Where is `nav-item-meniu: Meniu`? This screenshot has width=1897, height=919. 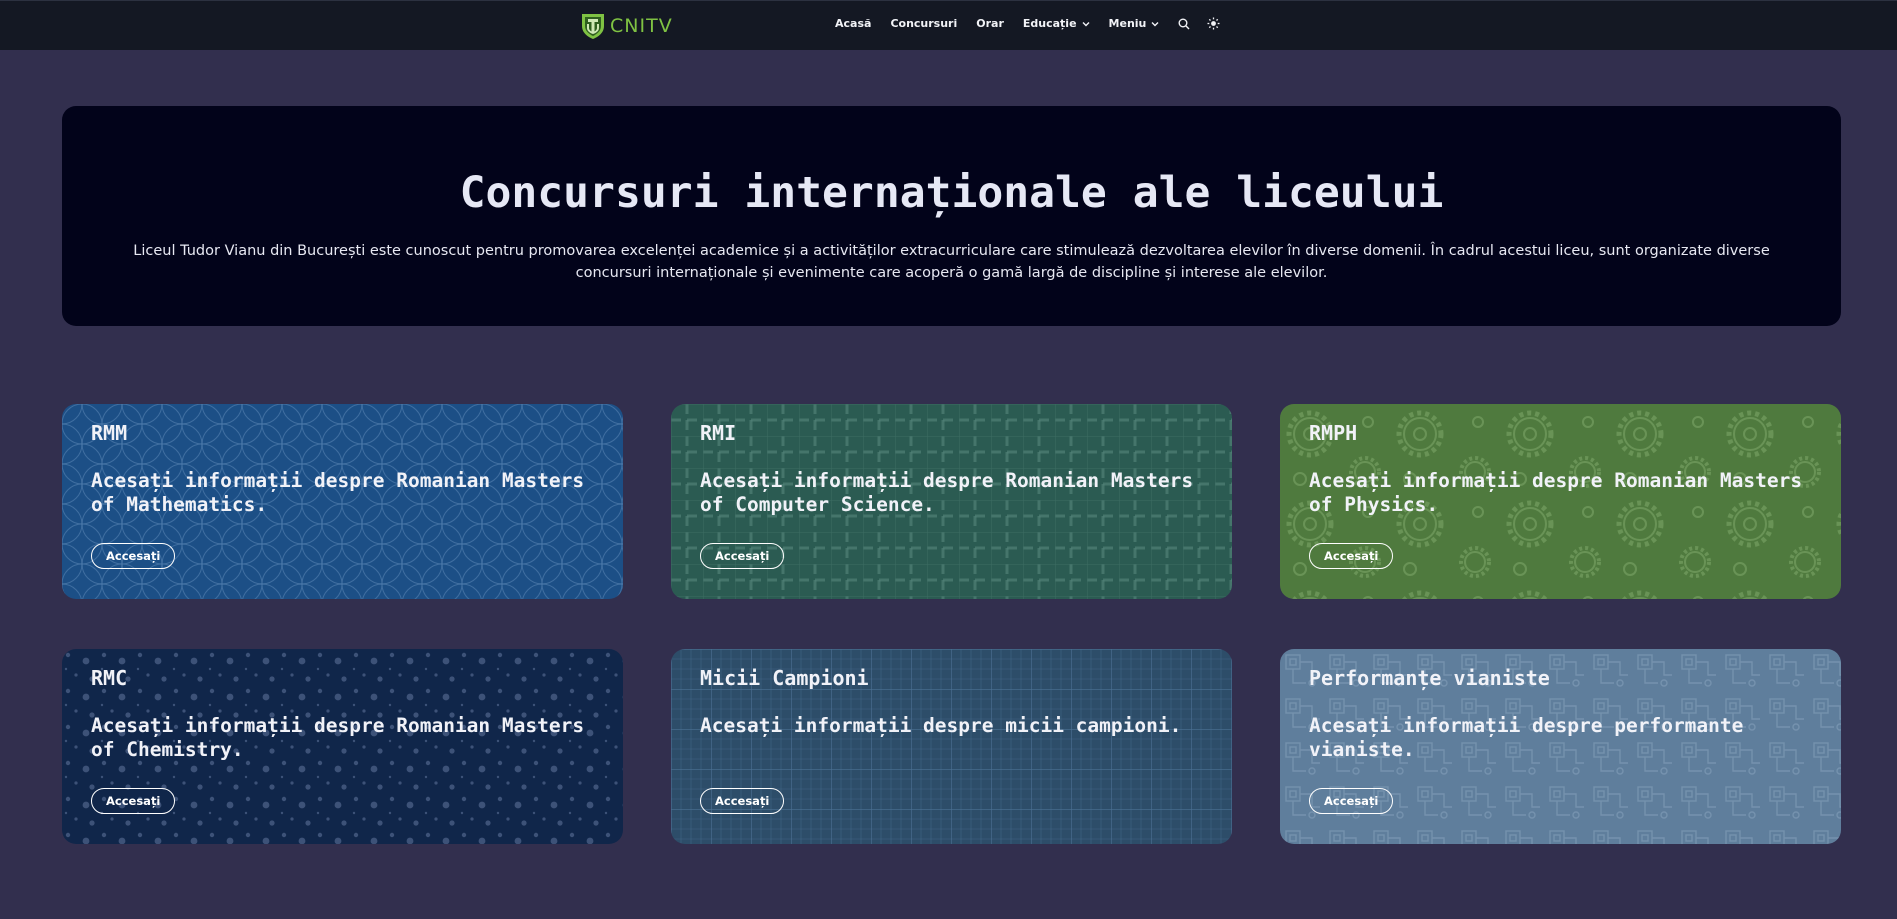
nav-item-meniu: Meniu is located at coordinates (1134, 23).